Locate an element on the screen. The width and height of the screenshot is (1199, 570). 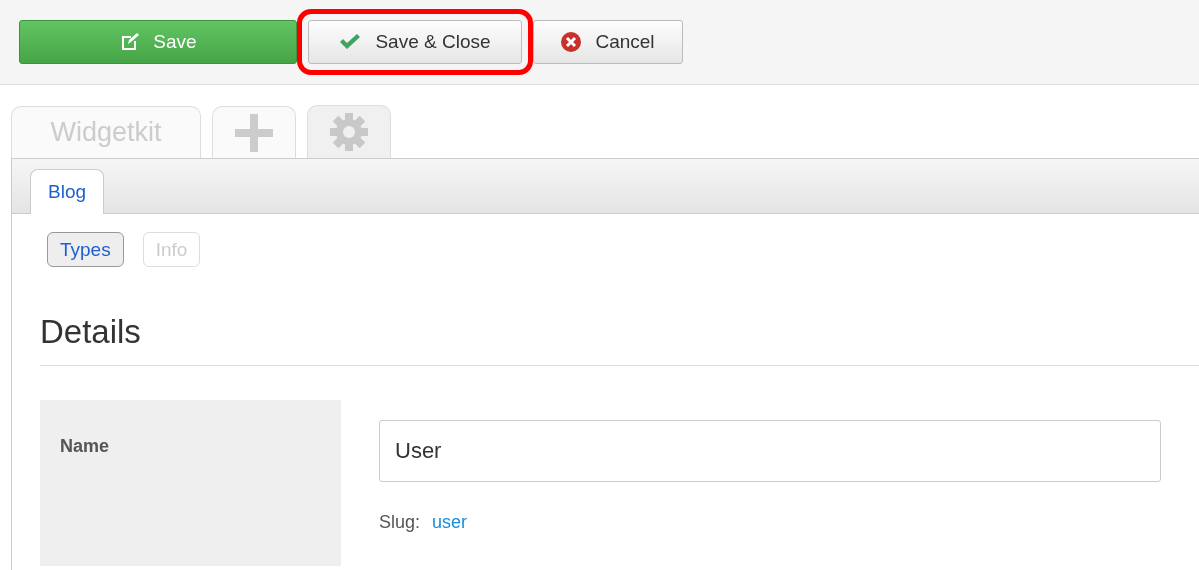
check-icon is located at coordinates (350, 42).